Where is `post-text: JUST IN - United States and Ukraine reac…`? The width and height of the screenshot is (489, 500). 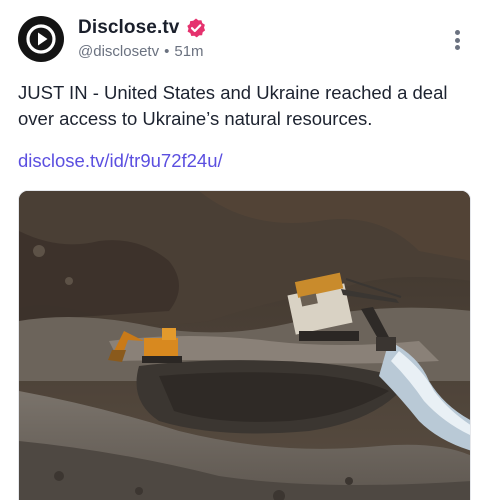 post-text: JUST IN - United States and Ukraine reac… is located at coordinates (233, 105).